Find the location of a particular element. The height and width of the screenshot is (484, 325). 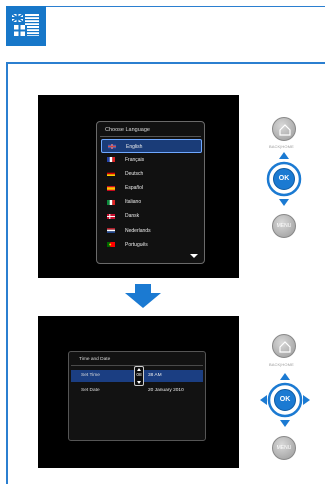

divider is located at coordinates (150, 136).